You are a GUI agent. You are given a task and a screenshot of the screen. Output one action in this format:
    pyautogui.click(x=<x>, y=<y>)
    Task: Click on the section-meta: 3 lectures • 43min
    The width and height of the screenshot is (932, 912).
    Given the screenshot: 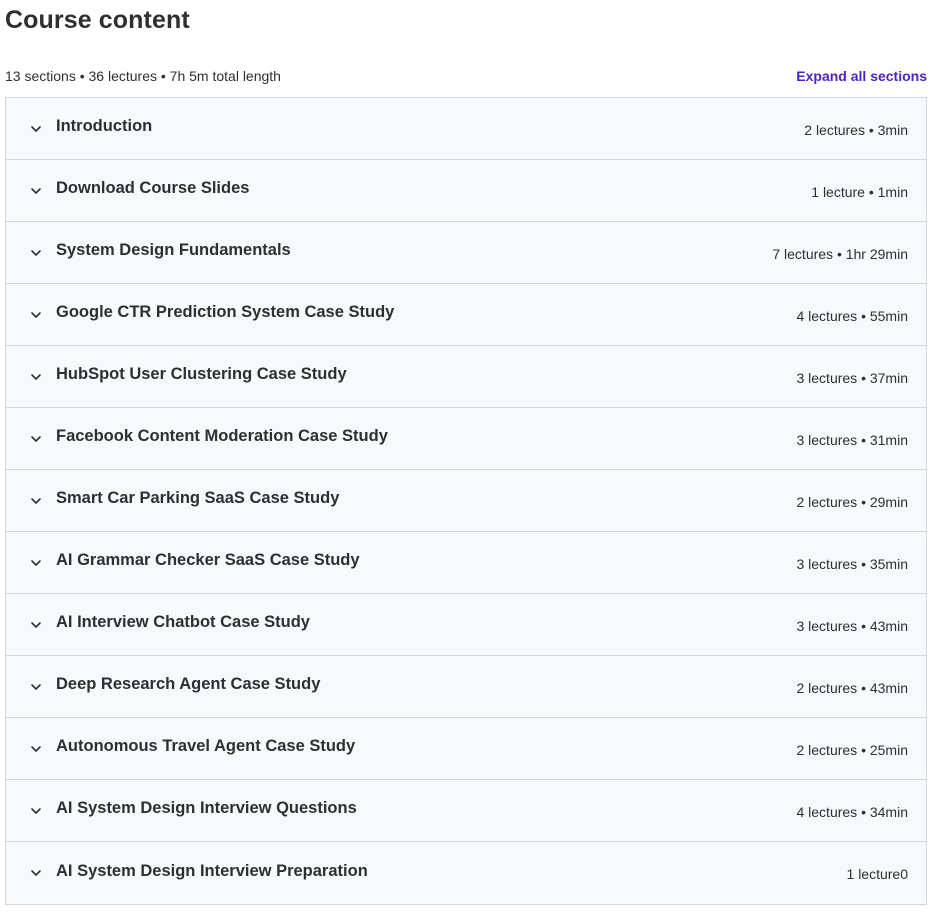 What is the action you would take?
    pyautogui.click(x=852, y=625)
    